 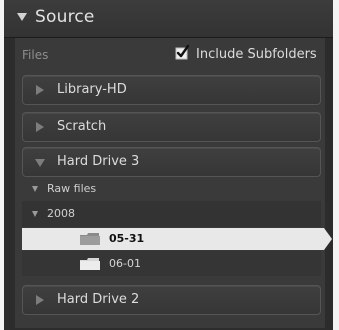 I want to click on files-label: Files, so click(x=35, y=55).